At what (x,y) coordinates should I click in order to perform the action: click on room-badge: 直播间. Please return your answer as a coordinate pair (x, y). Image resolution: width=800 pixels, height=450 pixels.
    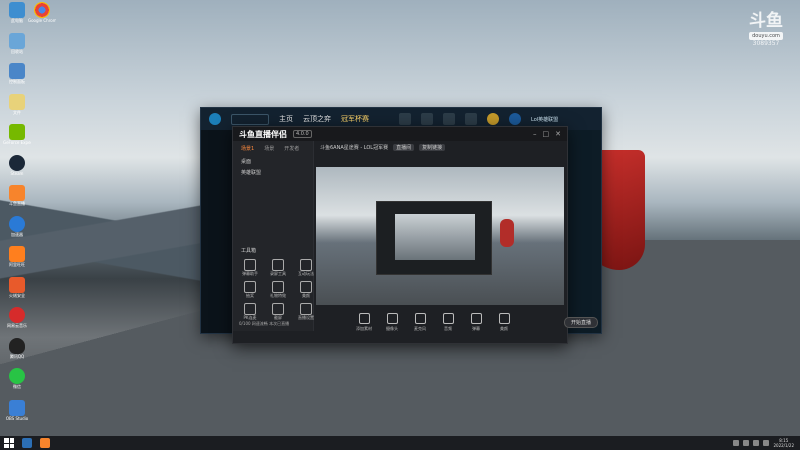
    Looking at the image, I should click on (404, 147).